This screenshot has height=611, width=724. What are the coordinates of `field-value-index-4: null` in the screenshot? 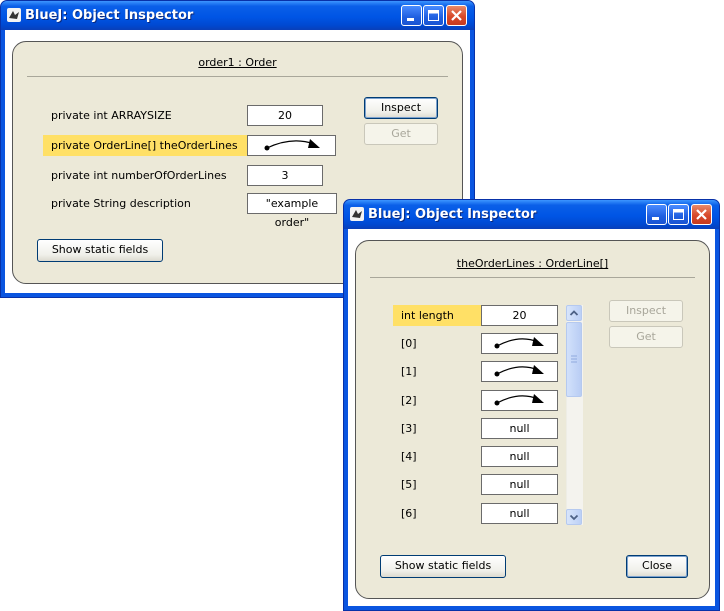 It's located at (519, 456).